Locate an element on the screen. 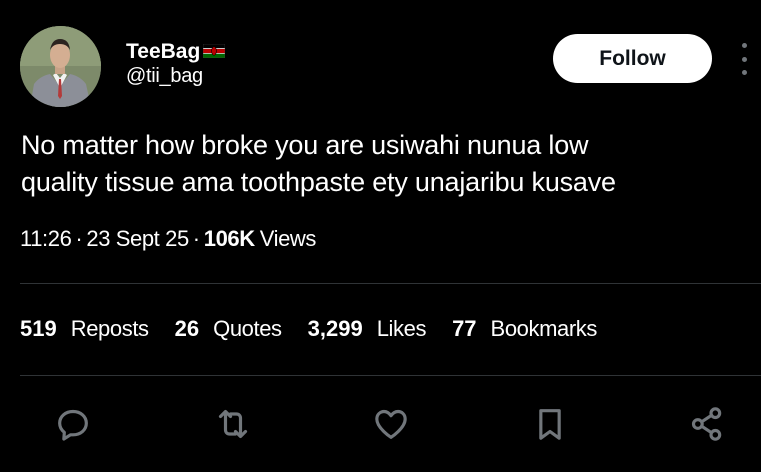 The height and width of the screenshot is (472, 761). repost-icon is located at coordinates (233, 424).